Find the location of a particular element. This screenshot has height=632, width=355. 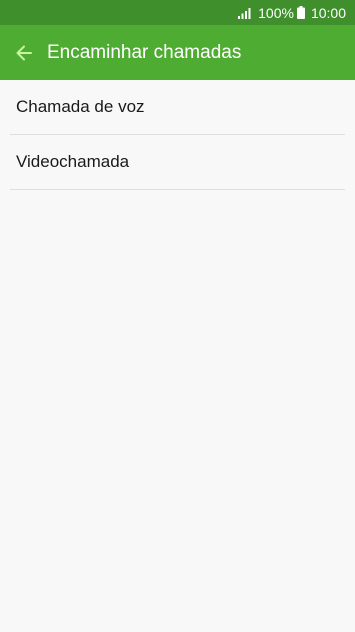

status-bar: 100% 10:00 is located at coordinates (177, 12).